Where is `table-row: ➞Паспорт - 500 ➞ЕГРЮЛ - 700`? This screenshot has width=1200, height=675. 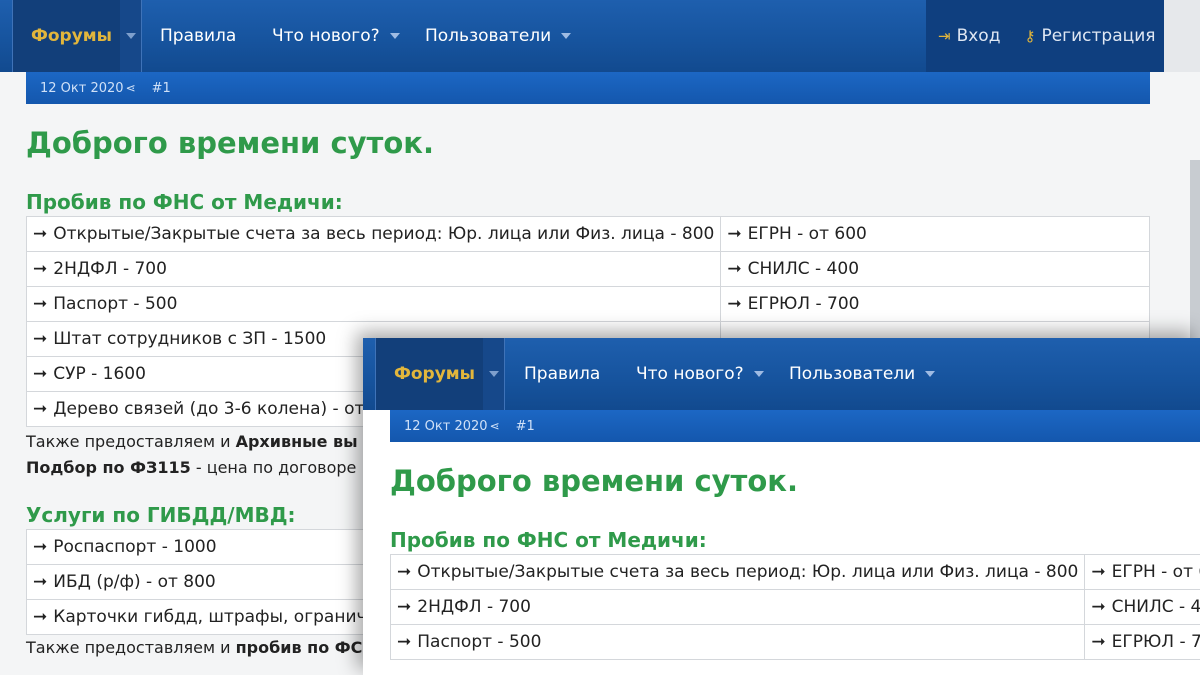
table-row: ➞Паспорт - 500 ➞ЕГРЮЛ - 700 is located at coordinates (794, 642).